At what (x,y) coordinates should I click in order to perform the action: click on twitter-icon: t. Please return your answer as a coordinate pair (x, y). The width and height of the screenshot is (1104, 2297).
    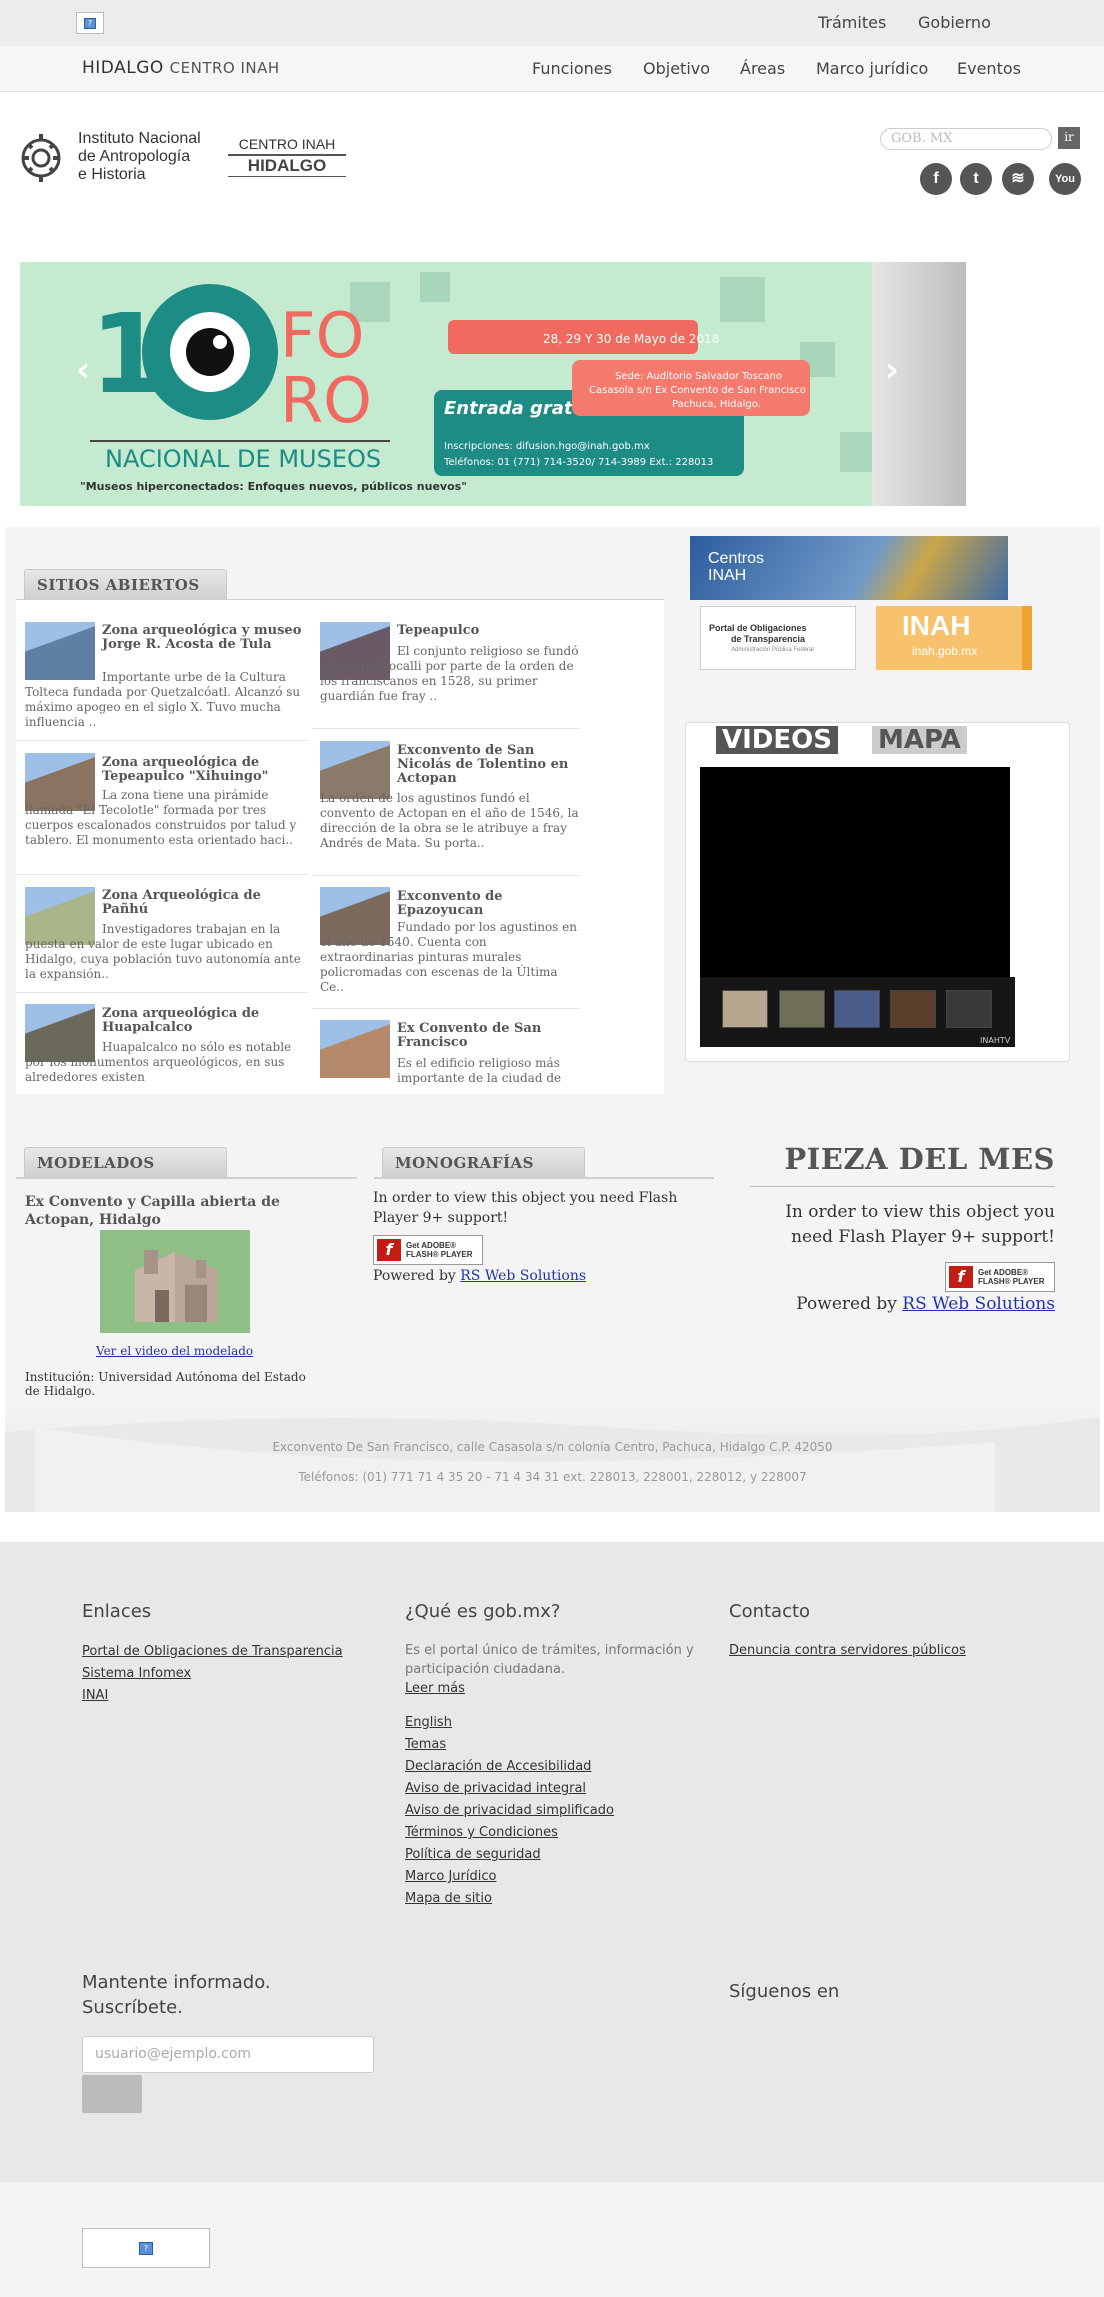
    Looking at the image, I should click on (976, 179).